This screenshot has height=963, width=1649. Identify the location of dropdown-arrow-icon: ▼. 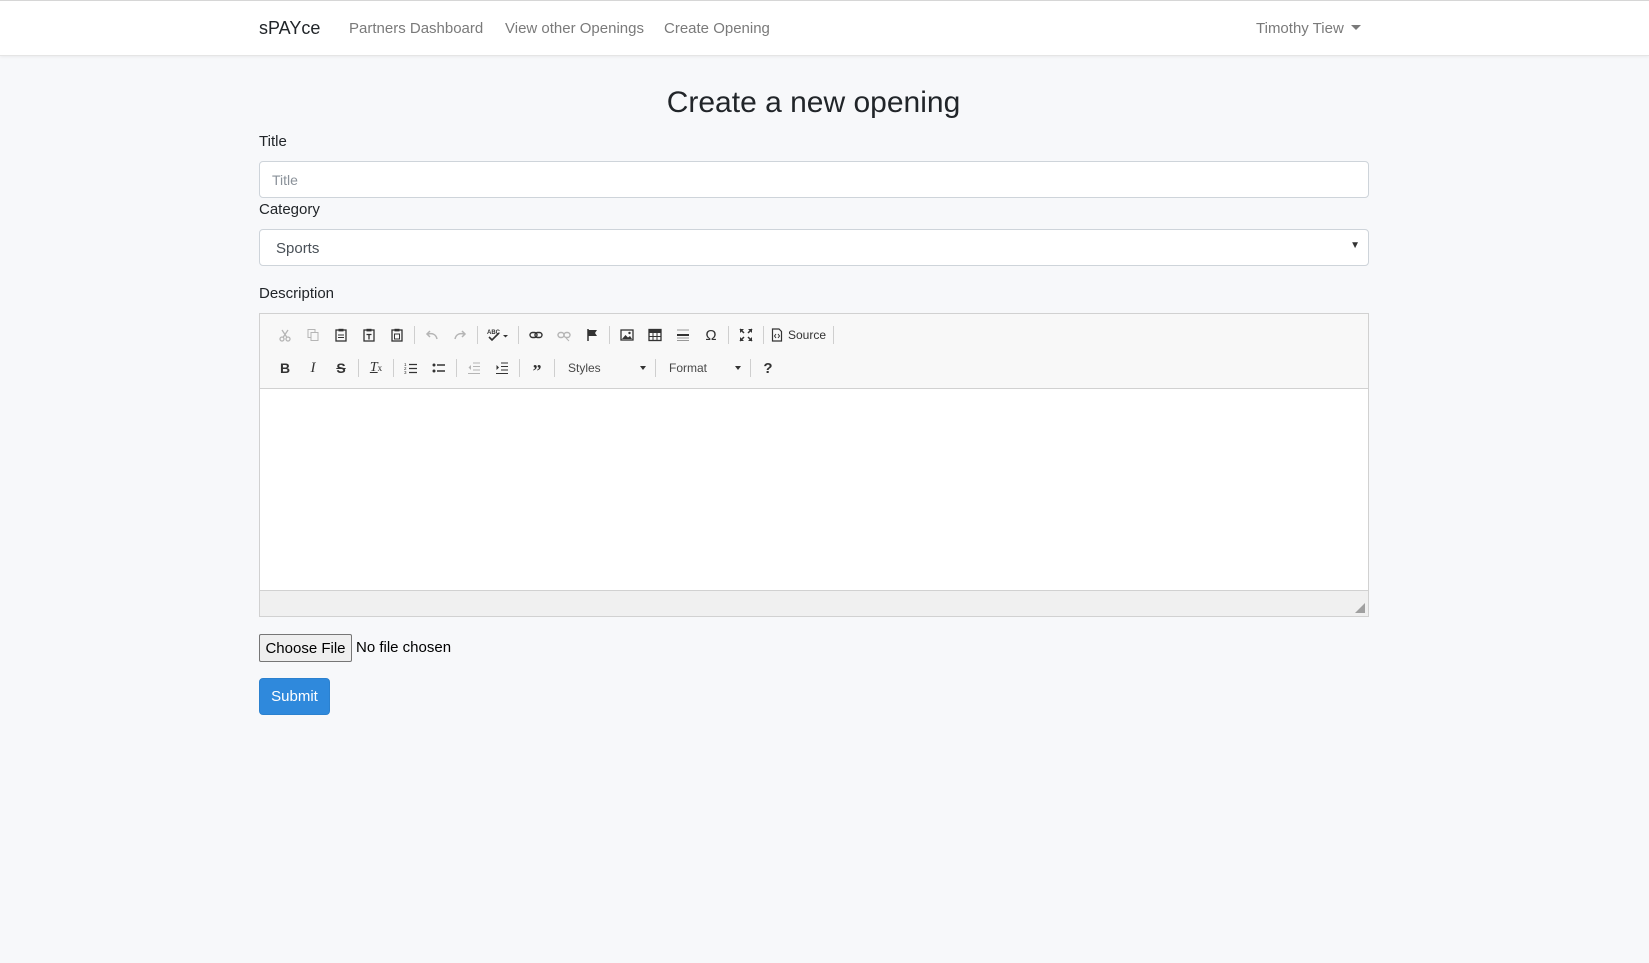
(1355, 245).